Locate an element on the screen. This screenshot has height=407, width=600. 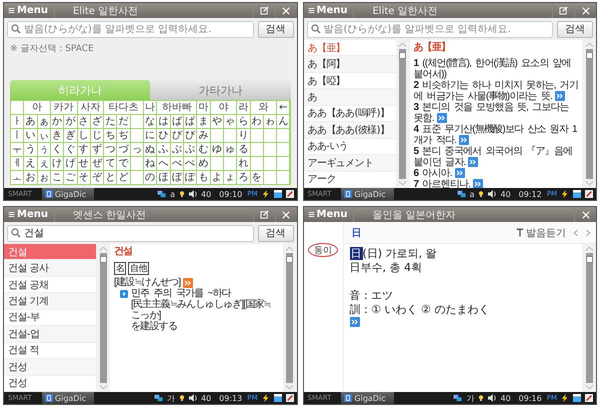
kana-key: ゎ is located at coordinates (270, 121).